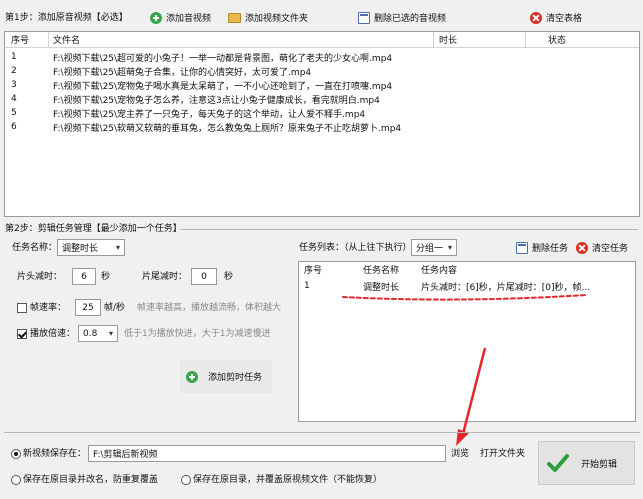 This screenshot has width=643, height=499. What do you see at coordinates (288, 480) in the screenshot?
I see `overwrite-label: 保存在原目录，并覆盖原视频文件（不能恢复）` at bounding box center [288, 480].